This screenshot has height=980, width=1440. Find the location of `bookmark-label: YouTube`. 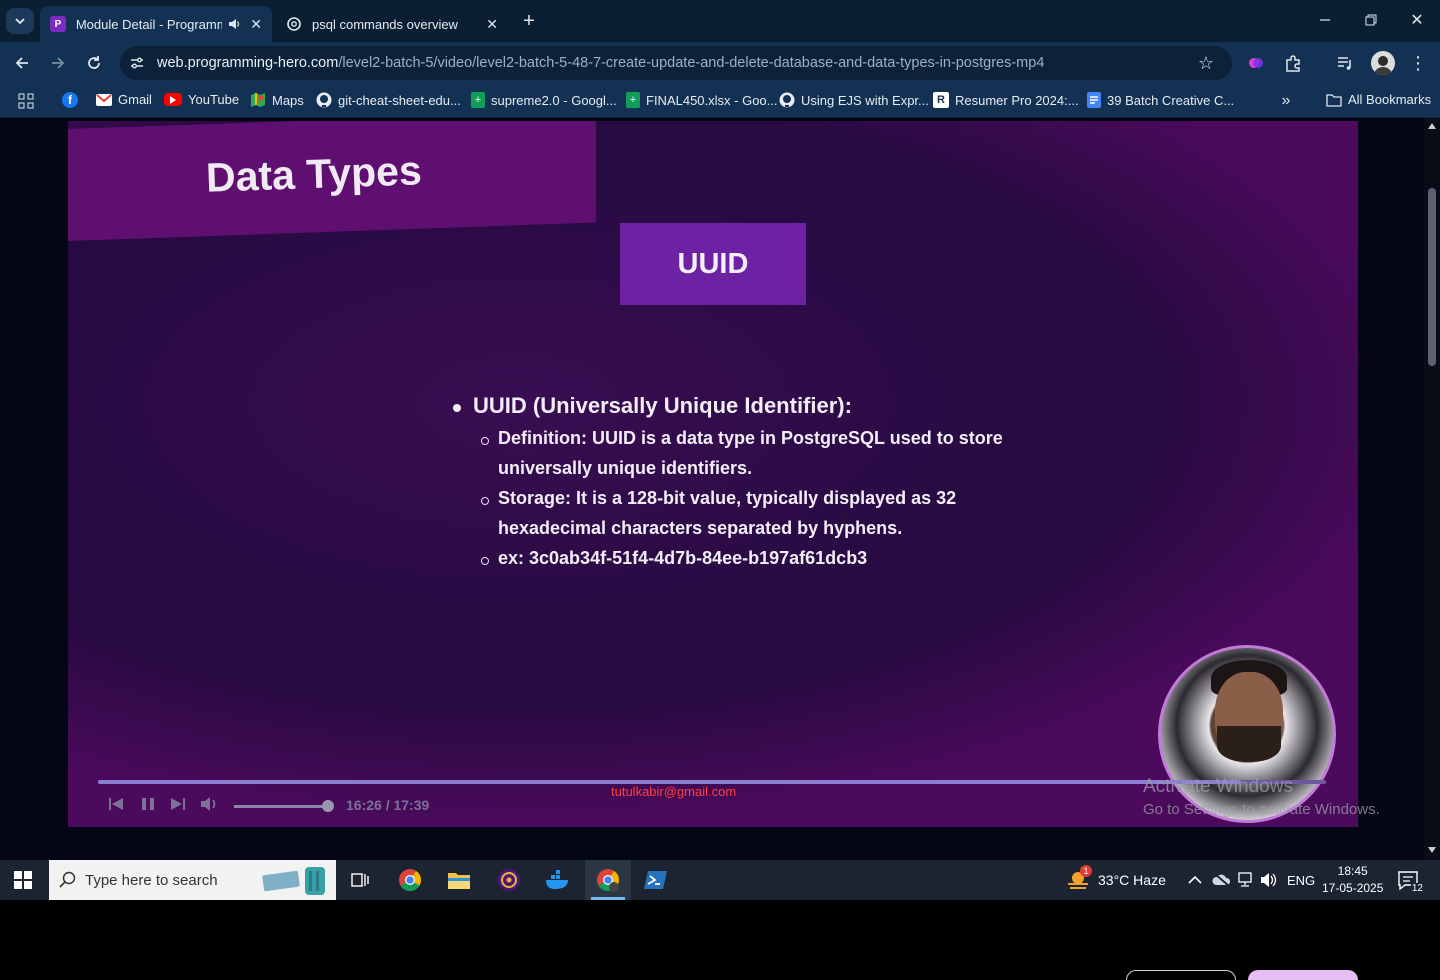

bookmark-label: YouTube is located at coordinates (214, 99).